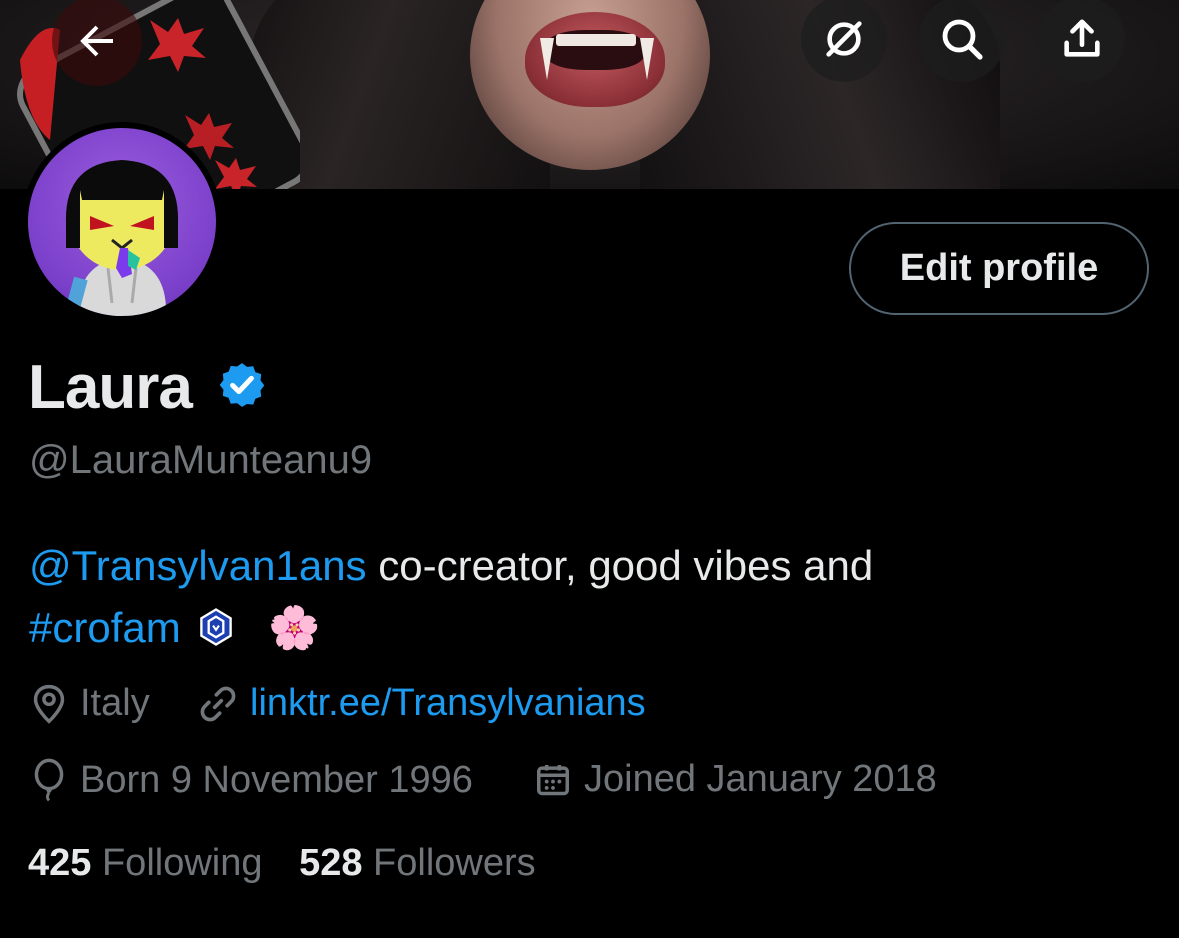 The width and height of the screenshot is (1179, 938). What do you see at coordinates (276, 779) in the screenshot?
I see `birthday-text: Born 9 November 1996` at bounding box center [276, 779].